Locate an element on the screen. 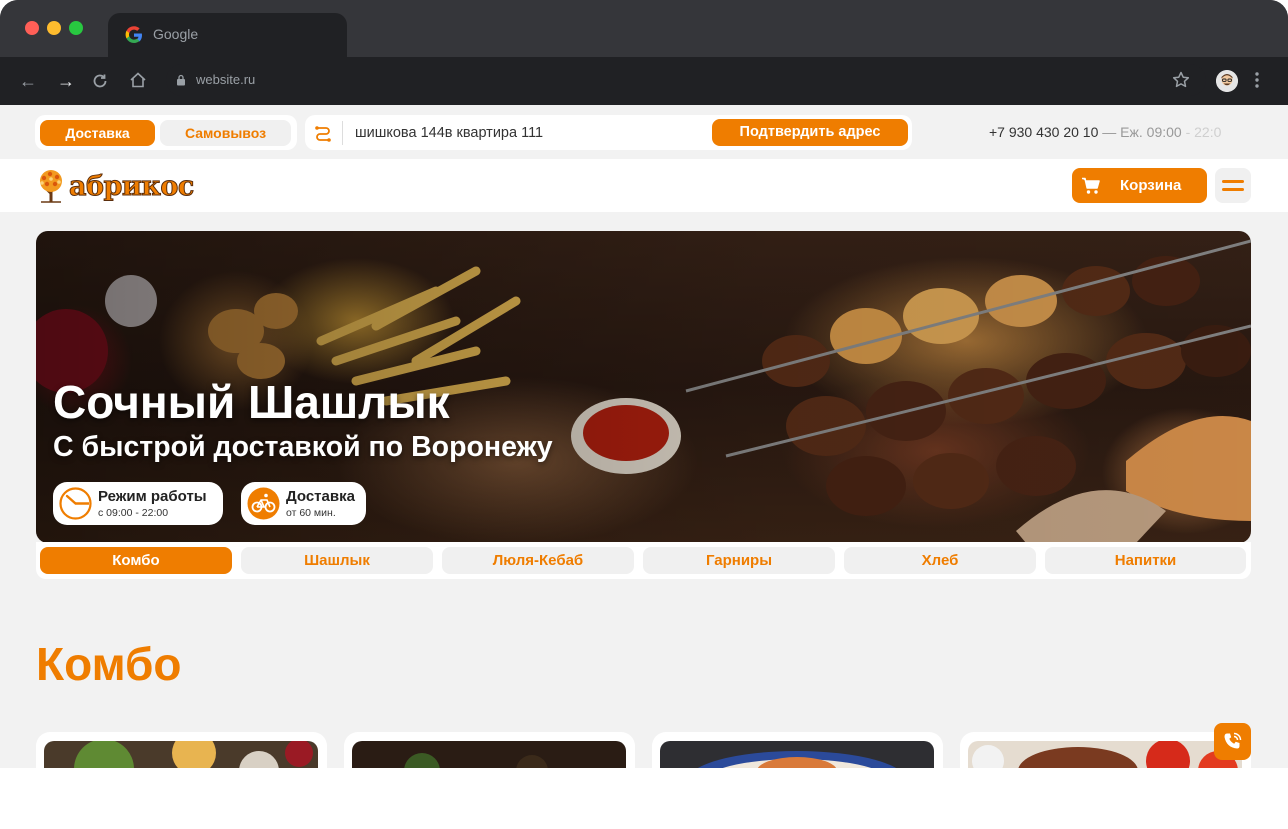 The image size is (1288, 829). browser-tab: Google is located at coordinates (227, 35).